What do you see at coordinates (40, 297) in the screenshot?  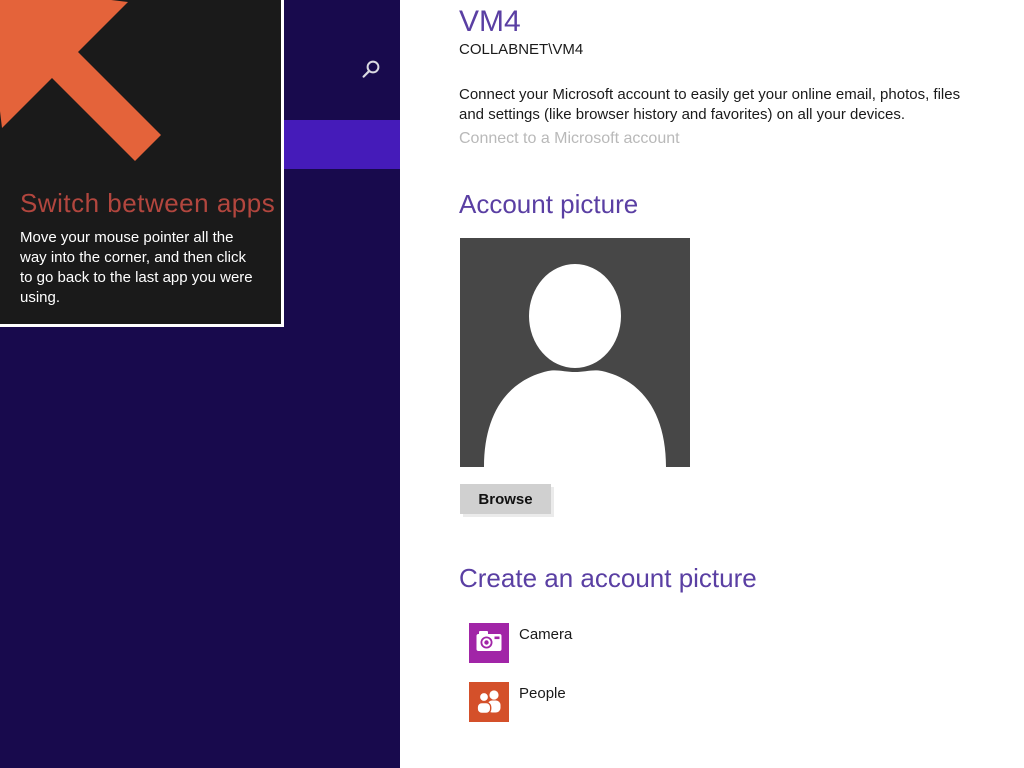 I see `tooltip-body-line: using.` at bounding box center [40, 297].